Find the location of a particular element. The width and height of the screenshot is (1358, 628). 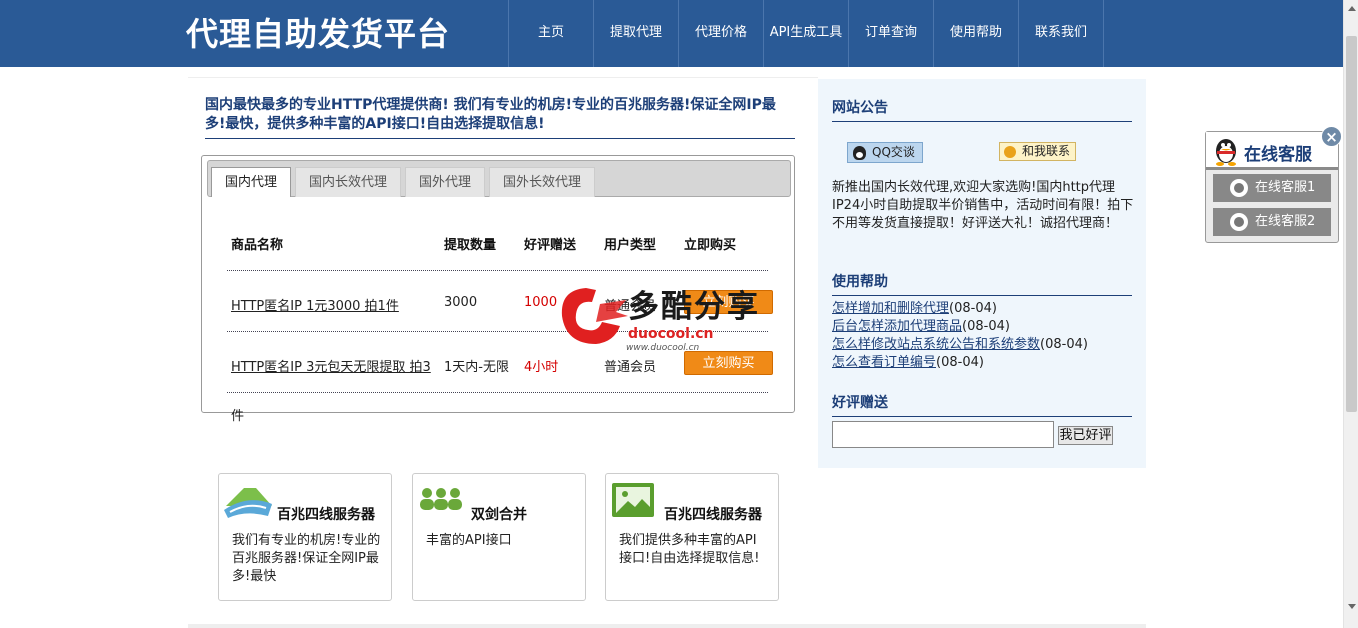

list-item: 怎样增加和删除代理(08-04) is located at coordinates (987, 309).